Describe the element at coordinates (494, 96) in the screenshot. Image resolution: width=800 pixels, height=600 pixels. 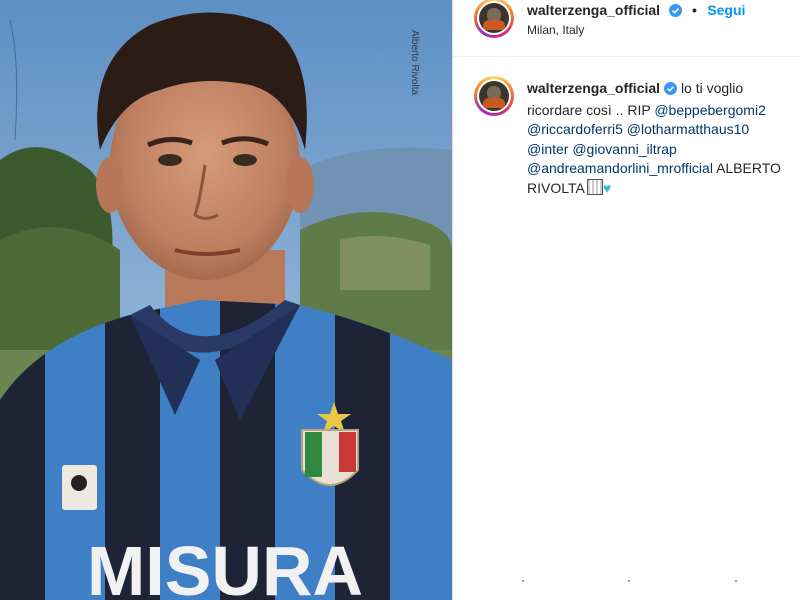
I see `caption-avatar` at that location.